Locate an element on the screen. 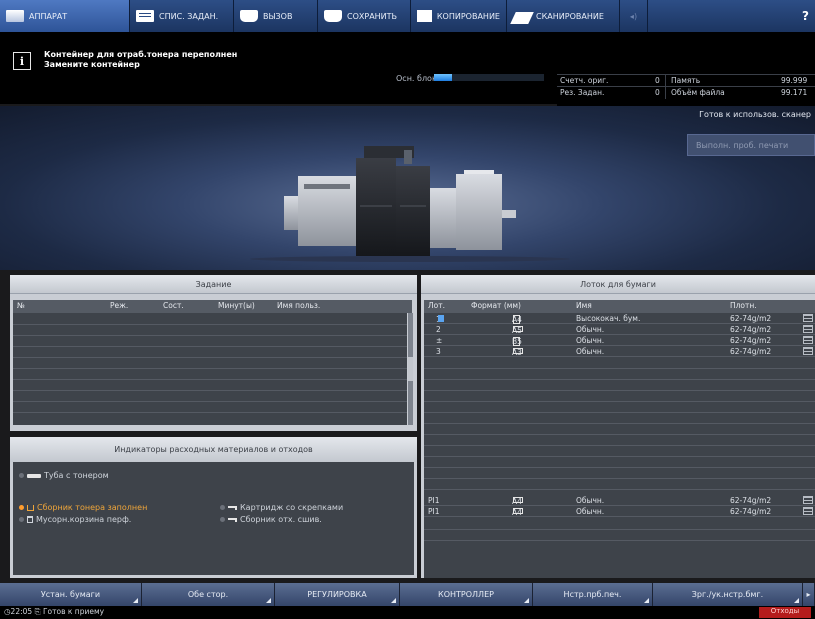  tray-col-name: Имя is located at coordinates (584, 305).